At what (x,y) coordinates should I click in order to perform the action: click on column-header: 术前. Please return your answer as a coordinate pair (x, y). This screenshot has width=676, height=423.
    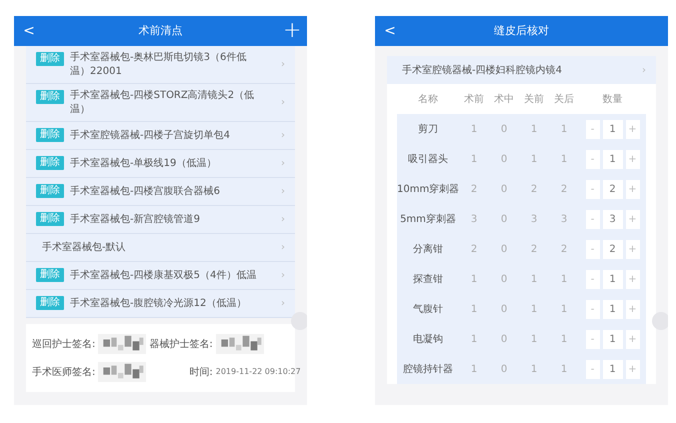
    Looking at the image, I should click on (474, 99).